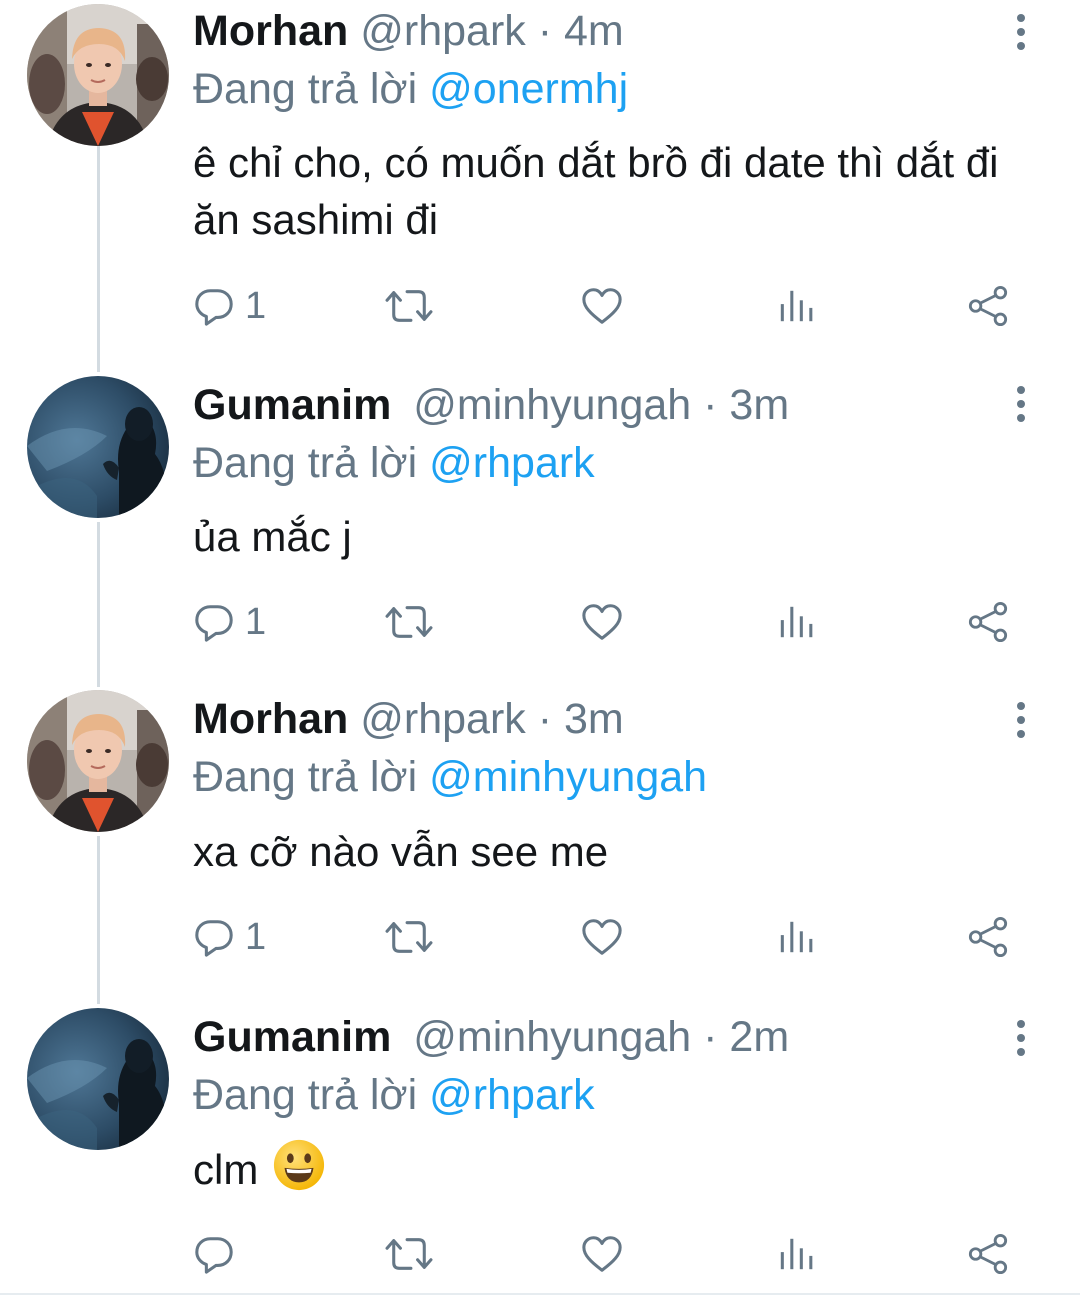 Image resolution: width=1080 pixels, height=1299 pixels. I want to click on replying-to: Đang trả lời @onermhj, so click(410, 89).